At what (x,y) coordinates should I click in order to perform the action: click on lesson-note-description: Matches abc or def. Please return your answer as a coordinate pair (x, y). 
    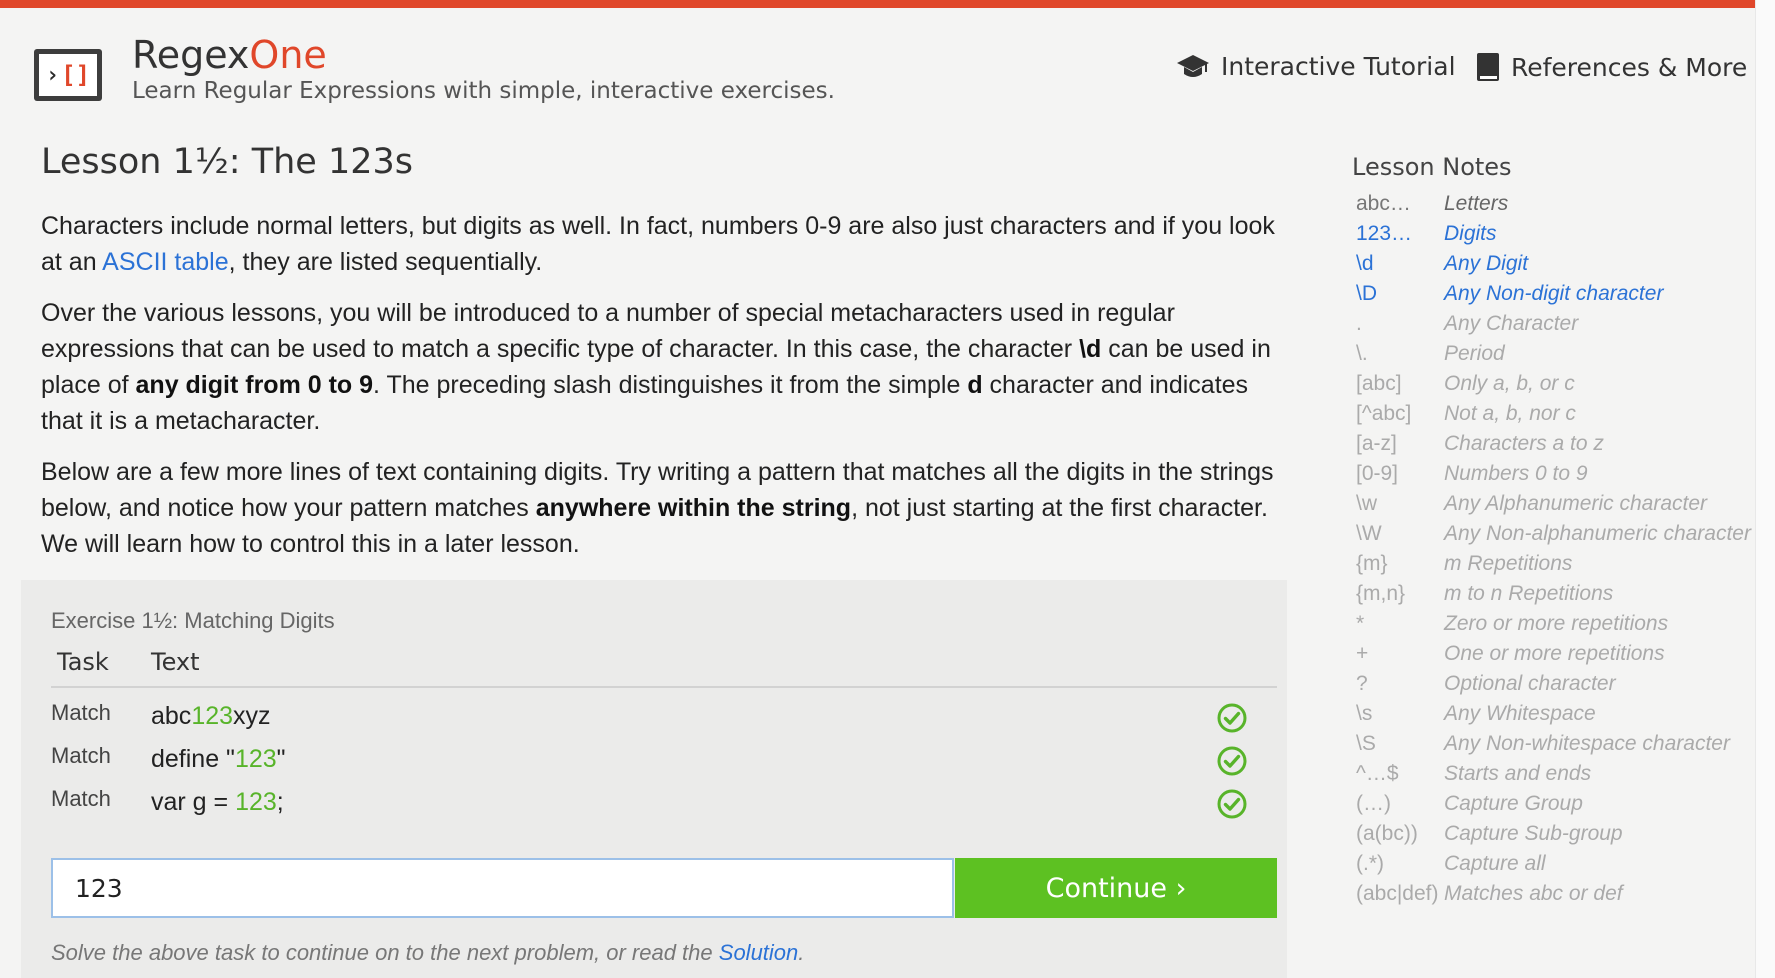
    Looking at the image, I should click on (1533, 893).